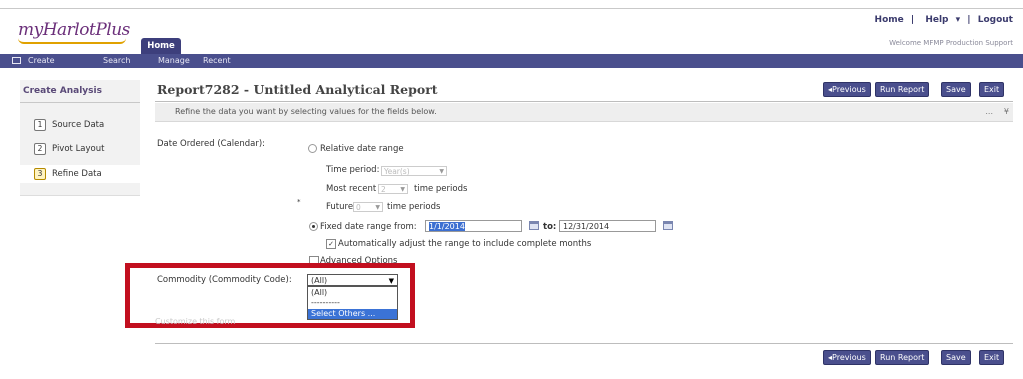 The width and height of the screenshot is (1023, 379). Describe the element at coordinates (74, 30) in the screenshot. I see `logo-text: myHarlotPlus` at that location.